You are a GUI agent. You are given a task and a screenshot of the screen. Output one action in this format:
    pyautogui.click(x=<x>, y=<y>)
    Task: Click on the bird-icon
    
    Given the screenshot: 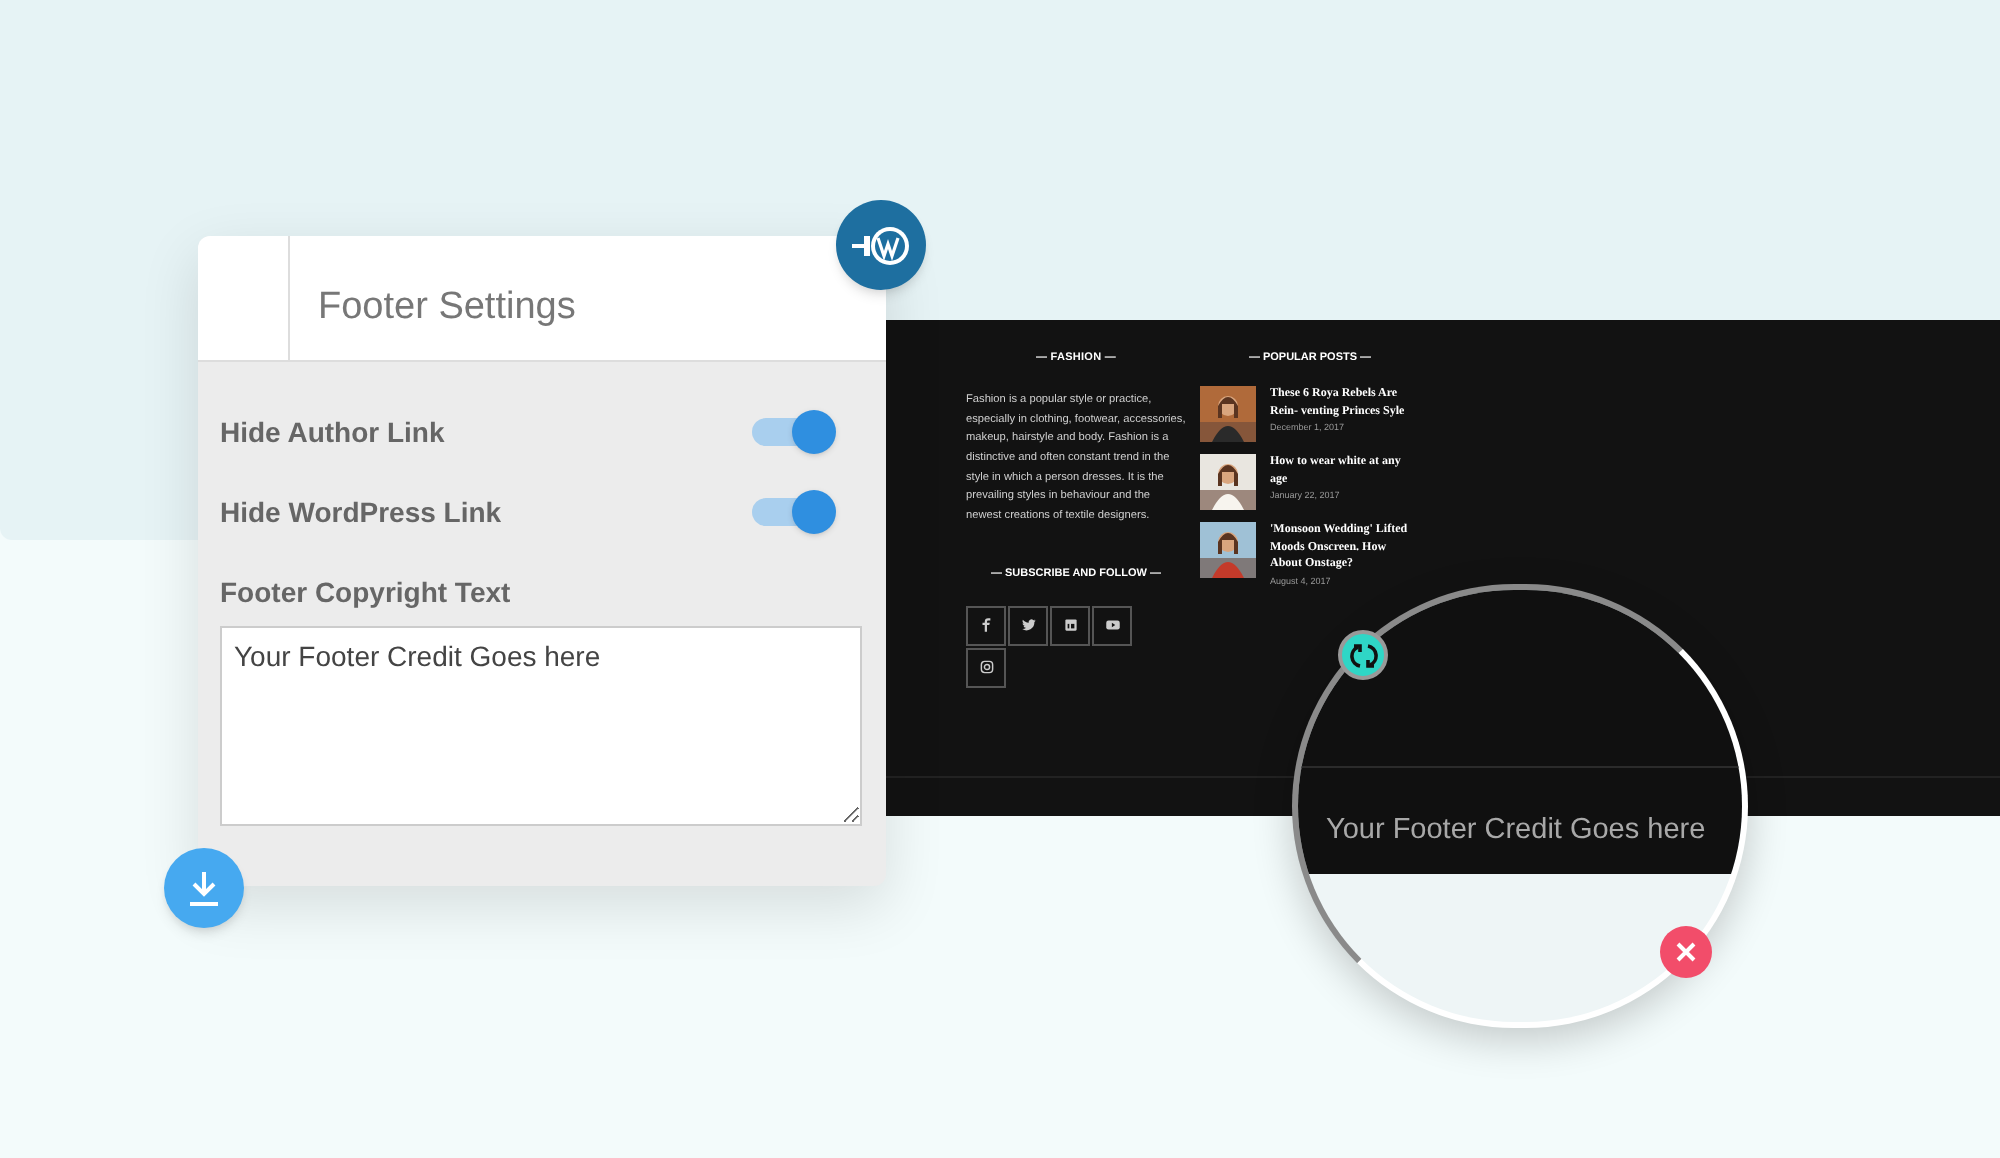 What is the action you would take?
    pyautogui.click(x=1028, y=625)
    